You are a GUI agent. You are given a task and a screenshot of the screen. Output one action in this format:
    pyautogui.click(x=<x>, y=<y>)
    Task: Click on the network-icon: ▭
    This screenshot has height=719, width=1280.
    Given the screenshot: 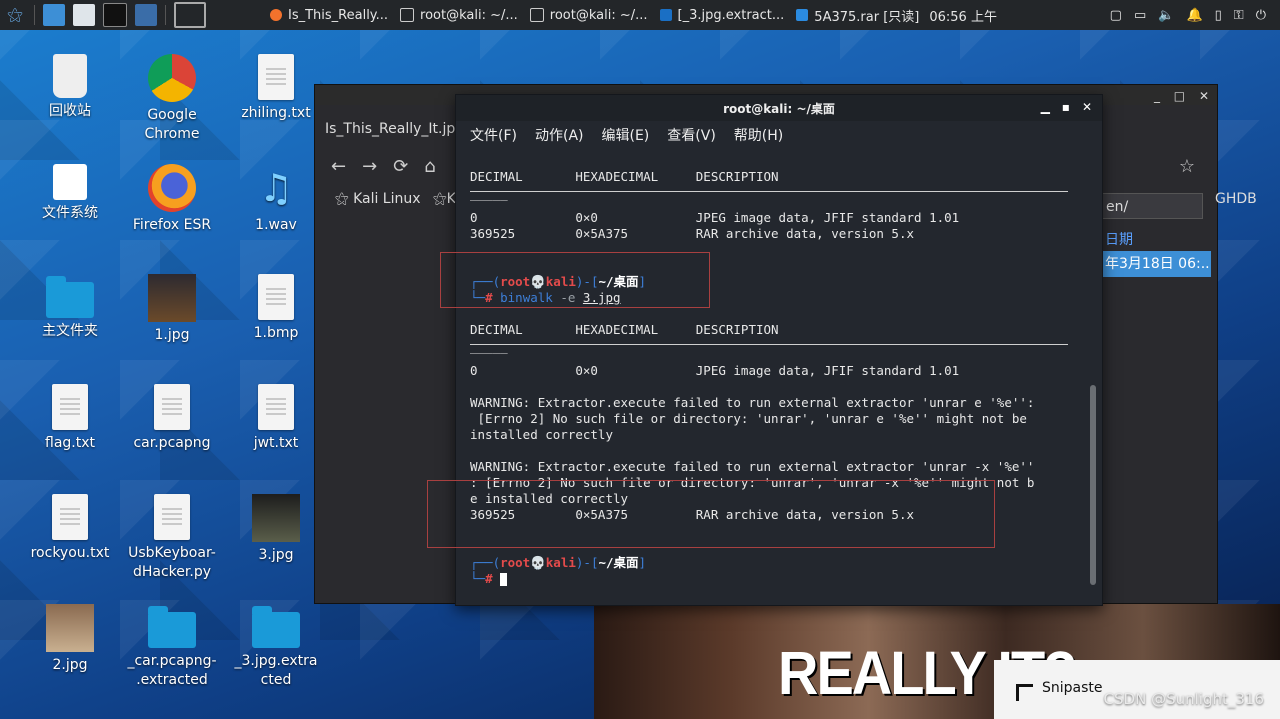 What is the action you would take?
    pyautogui.click(x=1140, y=15)
    